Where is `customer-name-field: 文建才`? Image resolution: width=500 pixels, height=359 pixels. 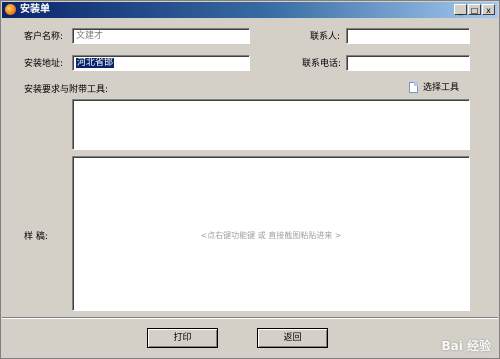
customer-name-field: 文建才 is located at coordinates (161, 36).